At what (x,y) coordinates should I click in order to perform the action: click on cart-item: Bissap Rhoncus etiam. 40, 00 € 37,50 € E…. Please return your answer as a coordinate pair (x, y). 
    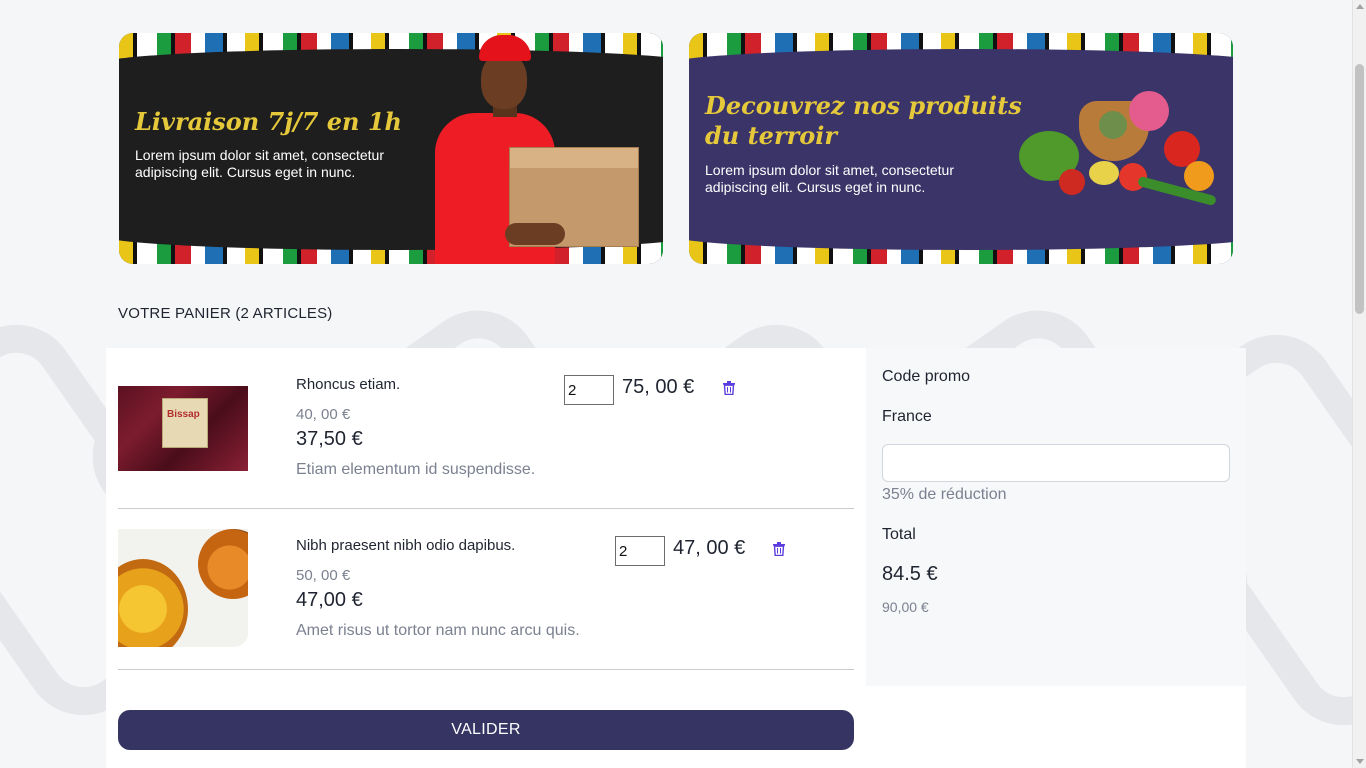
    Looking at the image, I should click on (486, 428).